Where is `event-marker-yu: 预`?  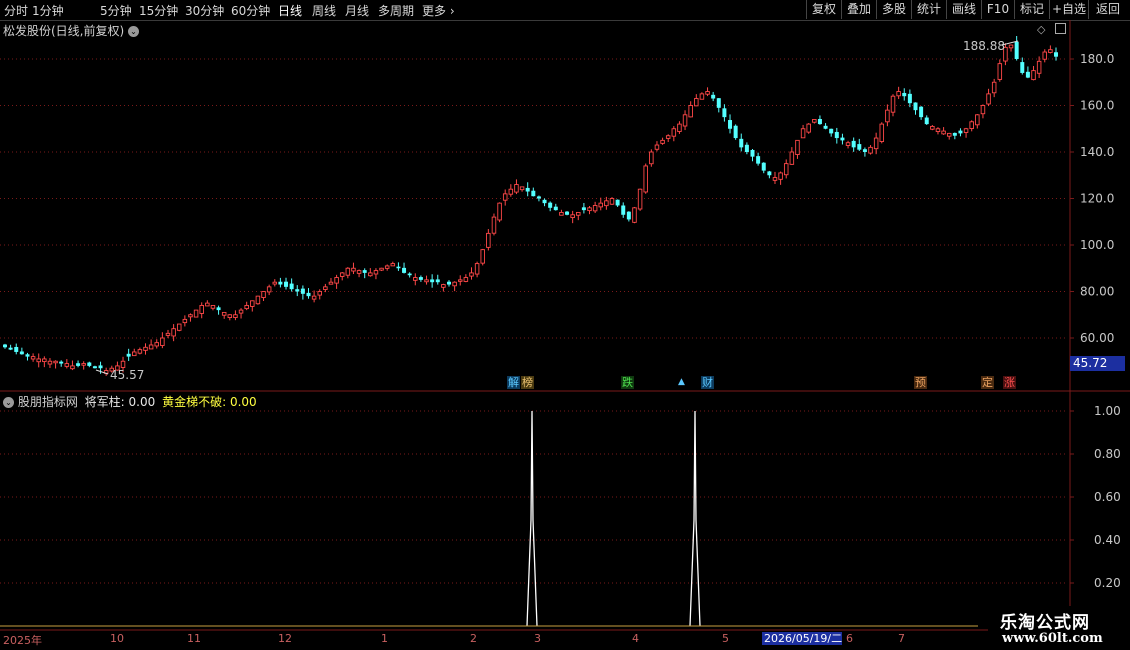 event-marker-yu: 预 is located at coordinates (920, 382).